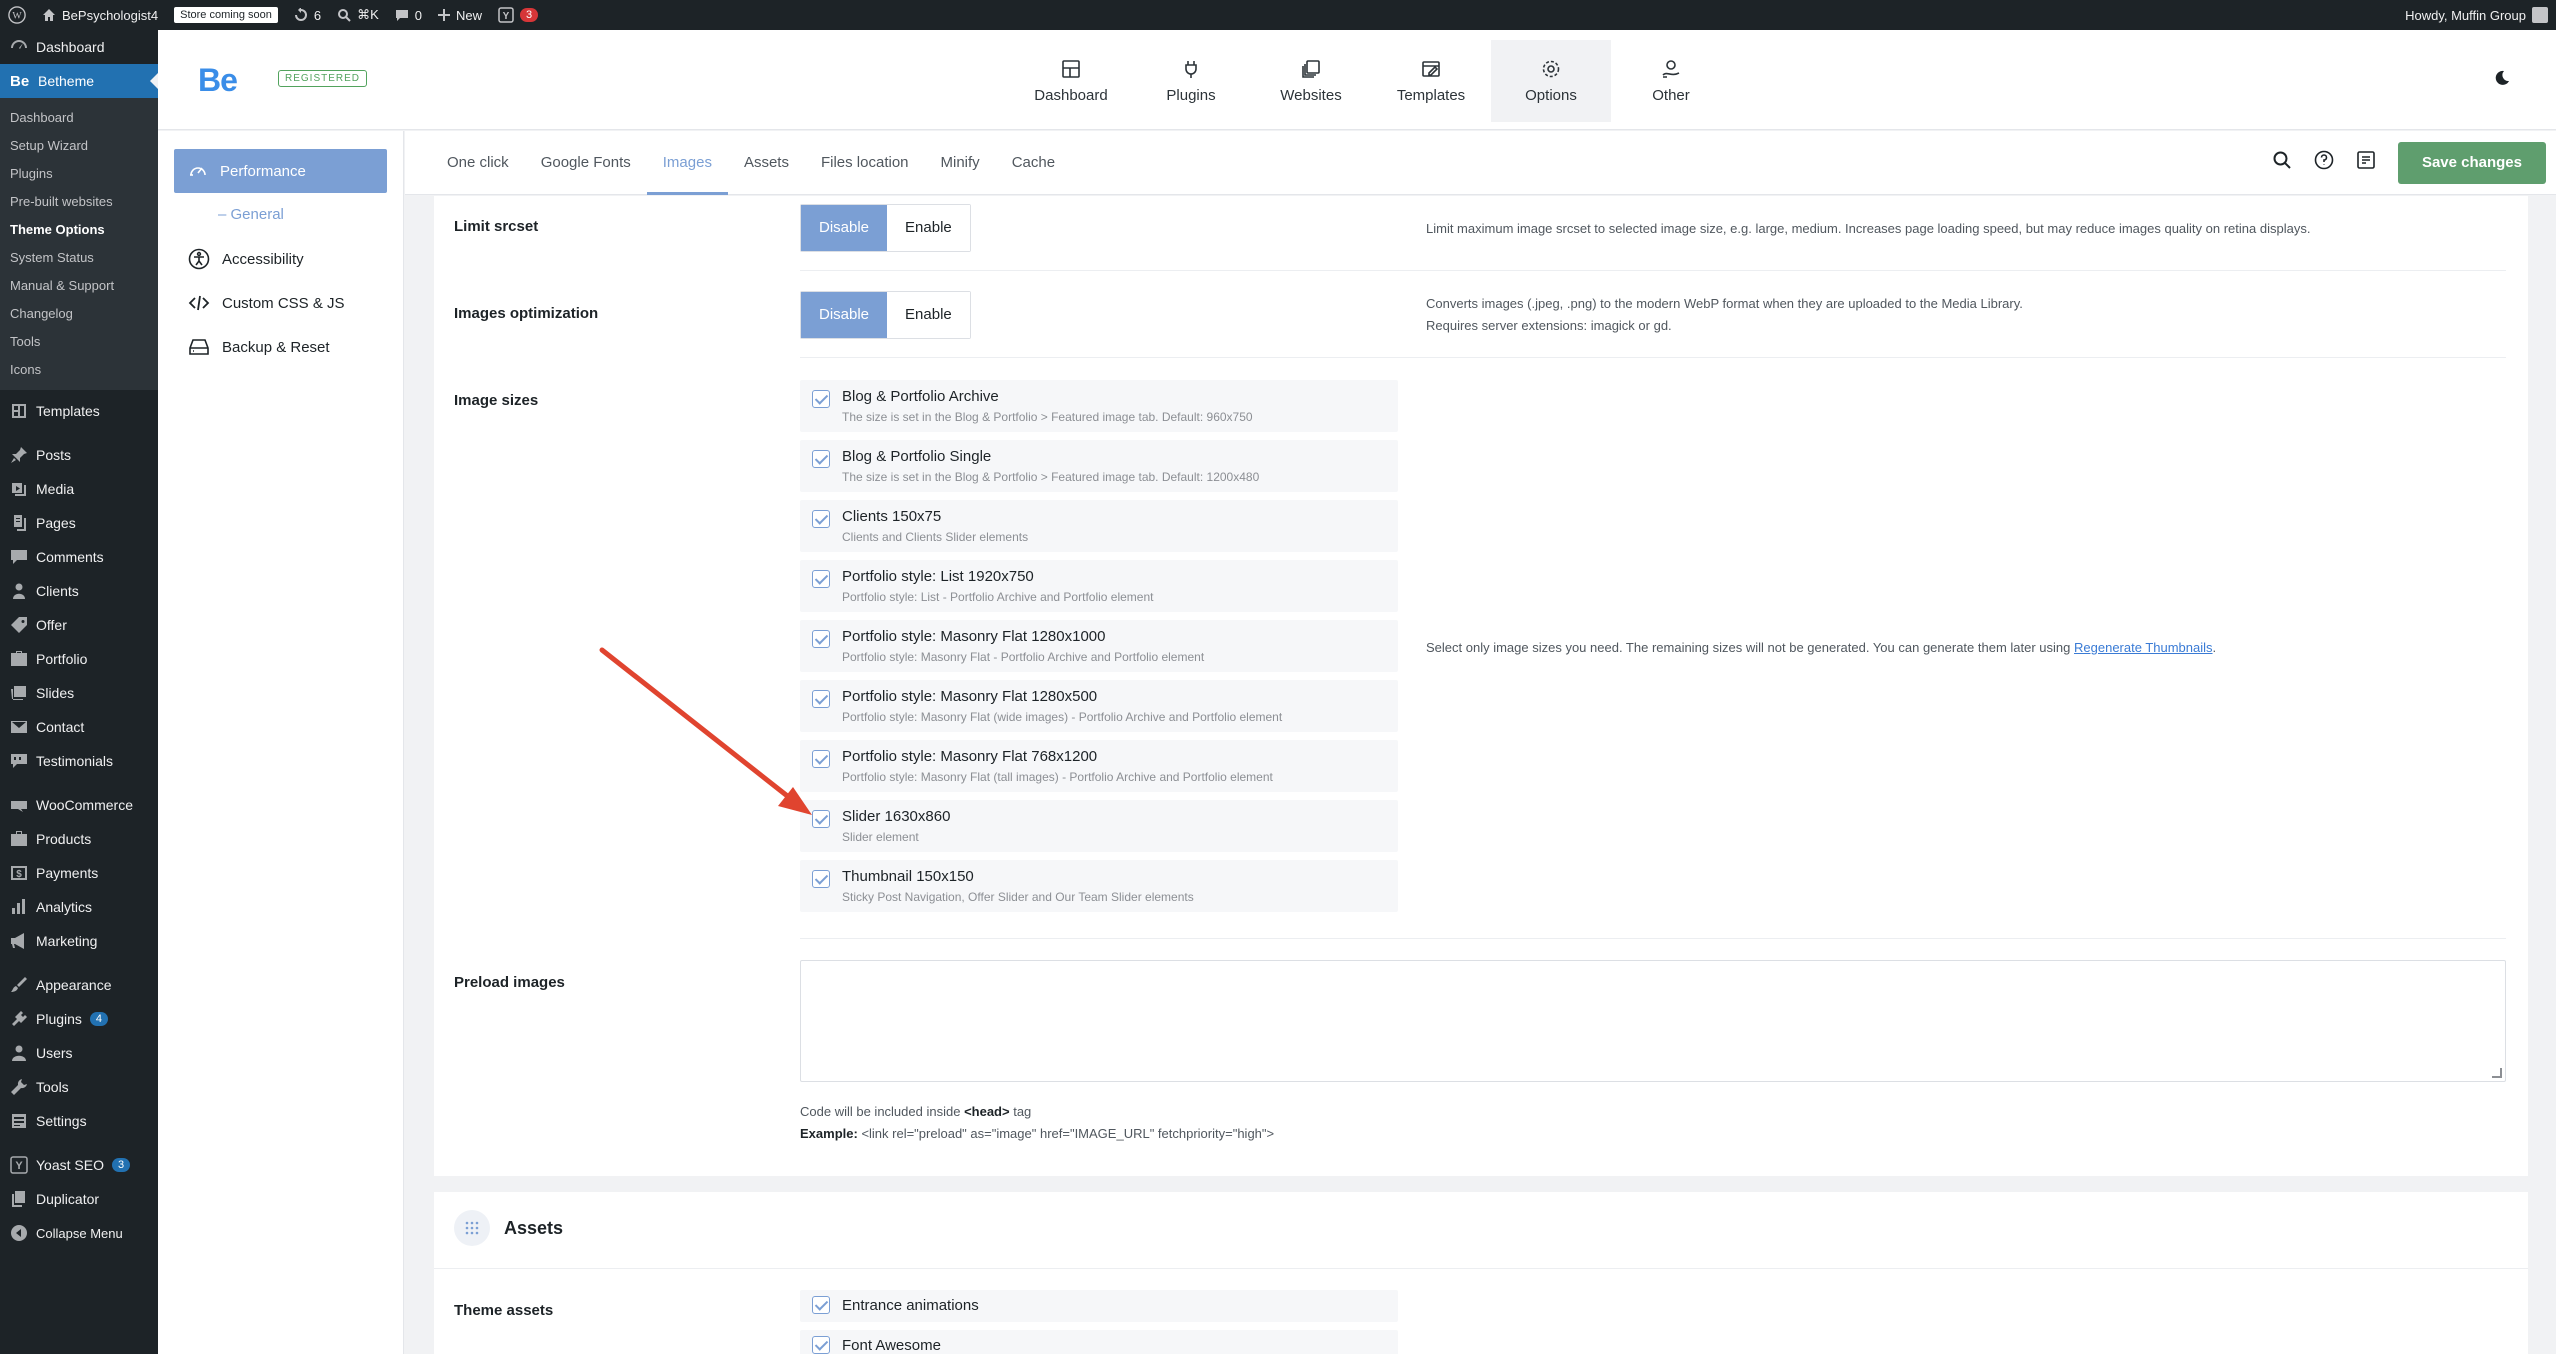 Image resolution: width=2556 pixels, height=1354 pixels. I want to click on image-size-slider: Slider 1630x860 Slider element, so click(1099, 826).